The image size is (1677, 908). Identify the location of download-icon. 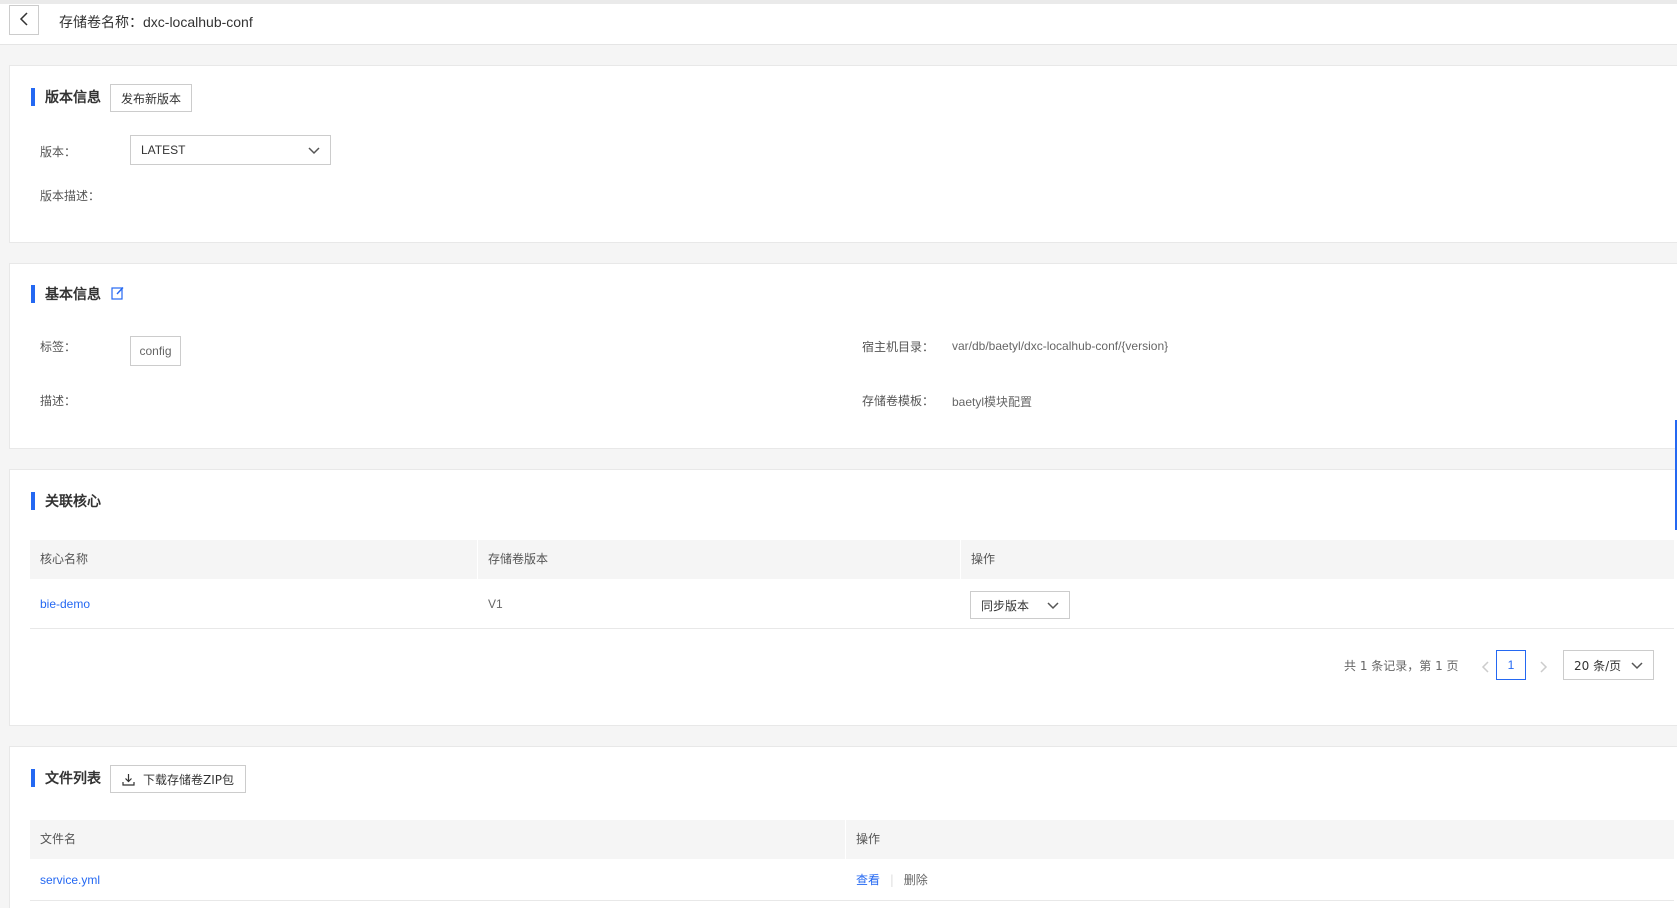
(128, 779).